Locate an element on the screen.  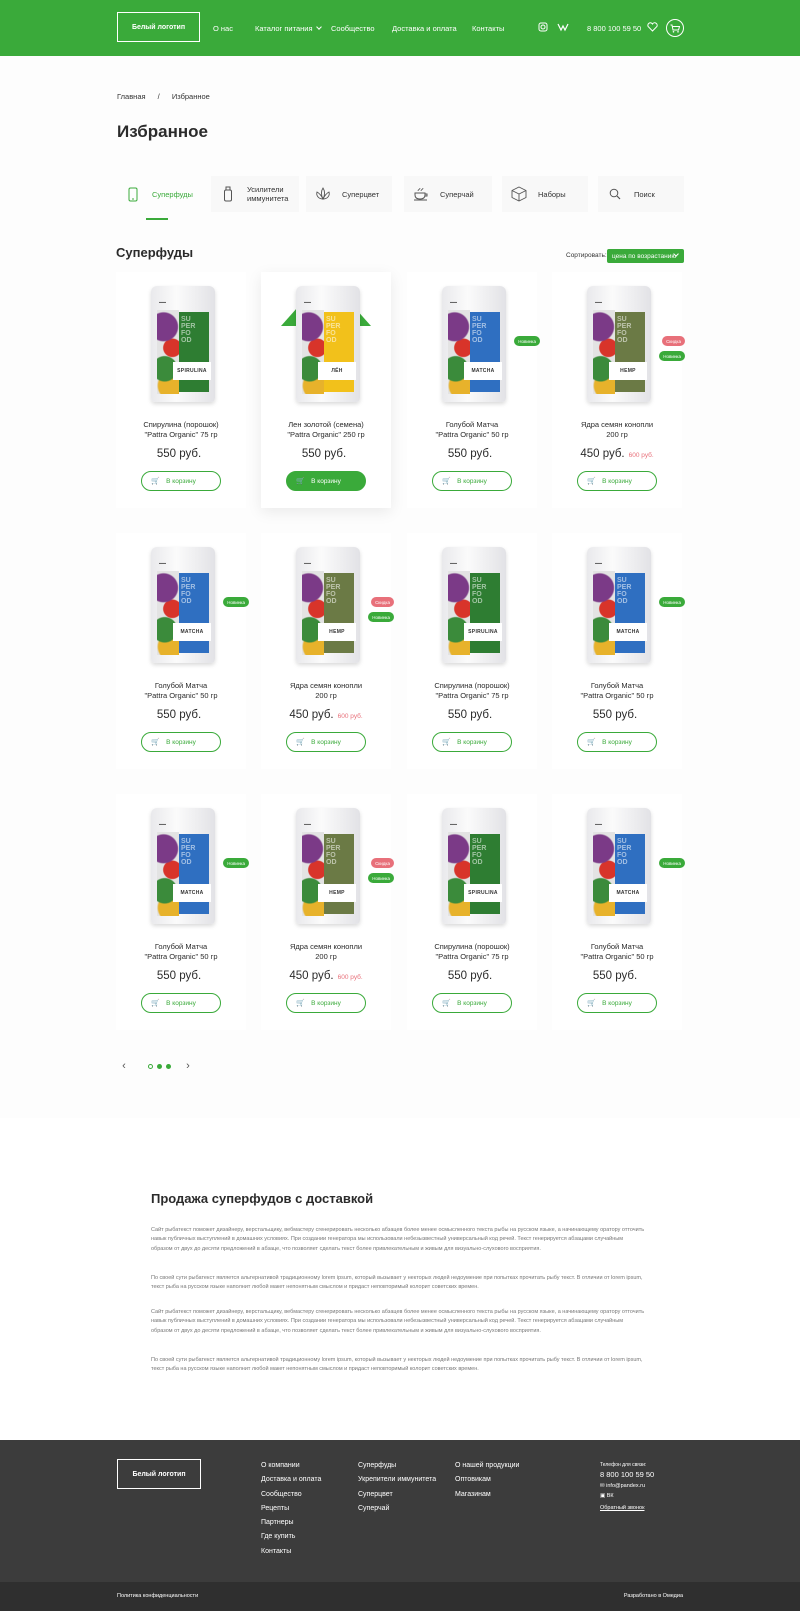
footer-email: ✉ info@pandex.ru is located at coordinates (627, 1486).